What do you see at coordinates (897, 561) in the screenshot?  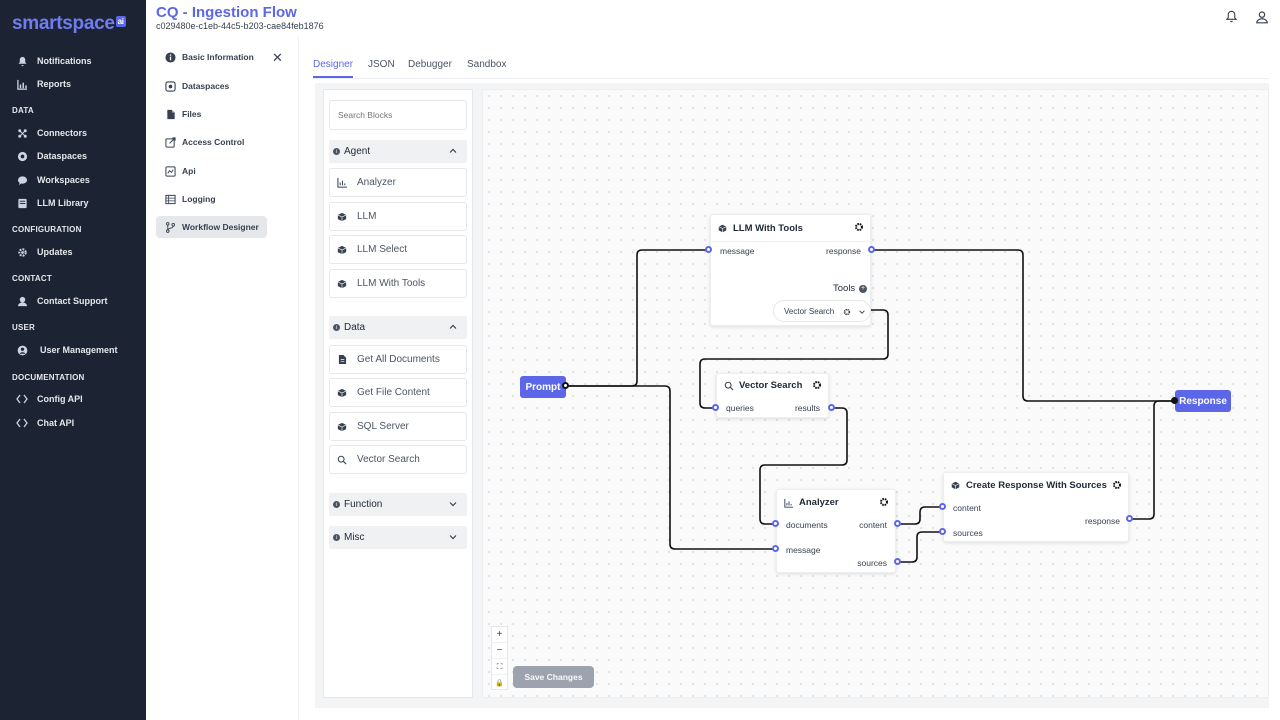 I see `analyzer-sources-output-port` at bounding box center [897, 561].